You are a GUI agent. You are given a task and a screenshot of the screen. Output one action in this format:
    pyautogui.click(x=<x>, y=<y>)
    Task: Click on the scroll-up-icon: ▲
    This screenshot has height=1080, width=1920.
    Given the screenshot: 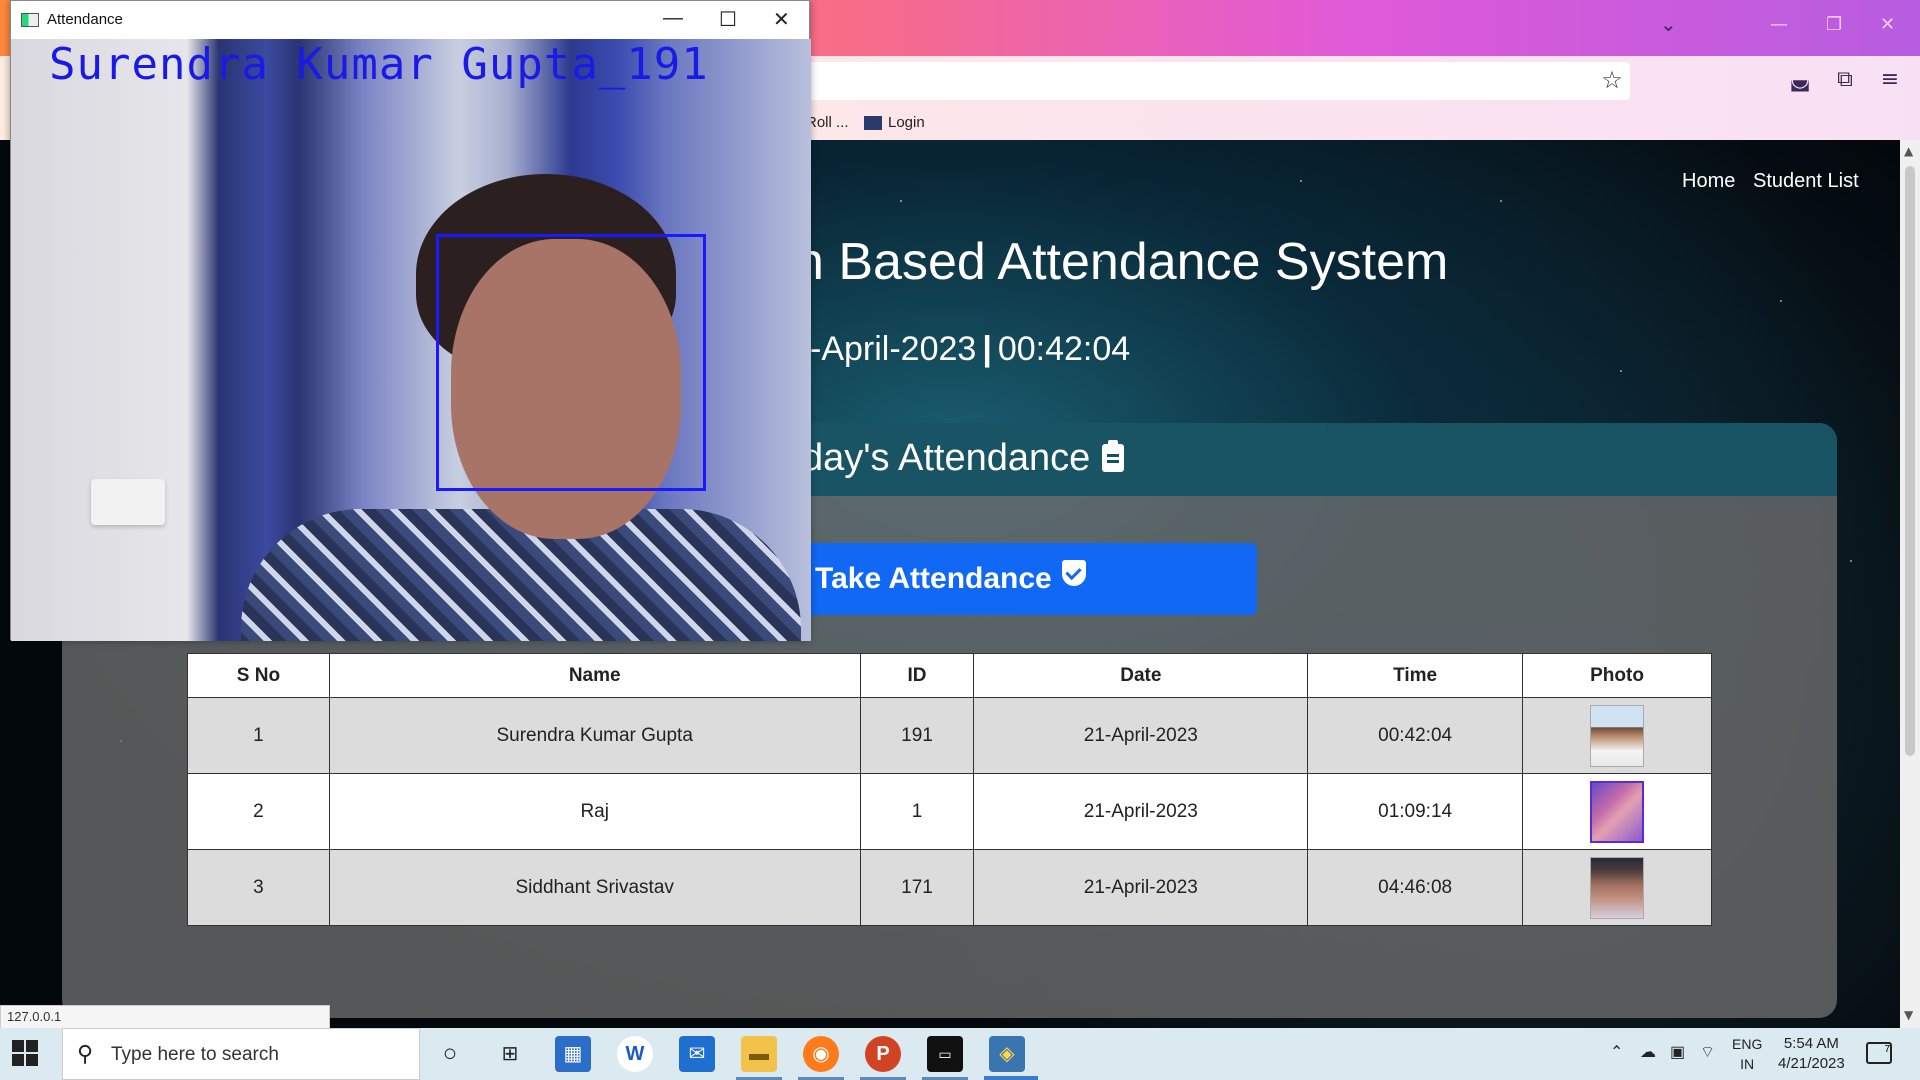 What is the action you would take?
    pyautogui.click(x=1908, y=151)
    